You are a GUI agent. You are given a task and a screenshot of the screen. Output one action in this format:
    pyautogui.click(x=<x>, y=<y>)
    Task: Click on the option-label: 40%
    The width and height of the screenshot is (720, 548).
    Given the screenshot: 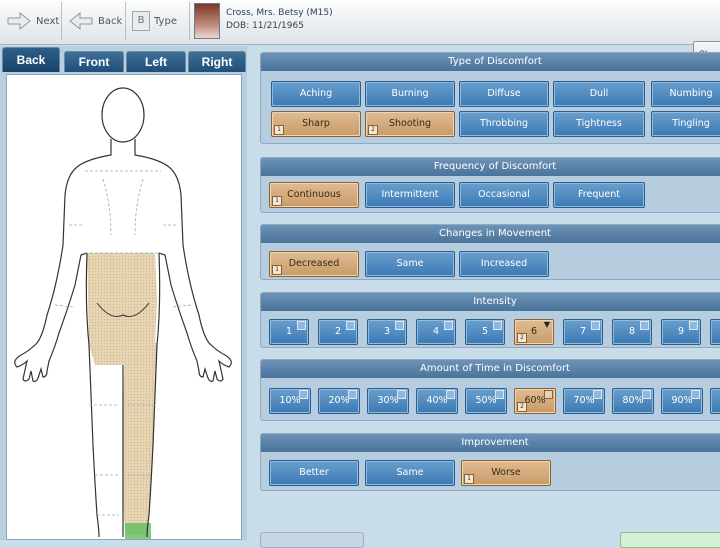 What is the action you would take?
    pyautogui.click(x=437, y=400)
    